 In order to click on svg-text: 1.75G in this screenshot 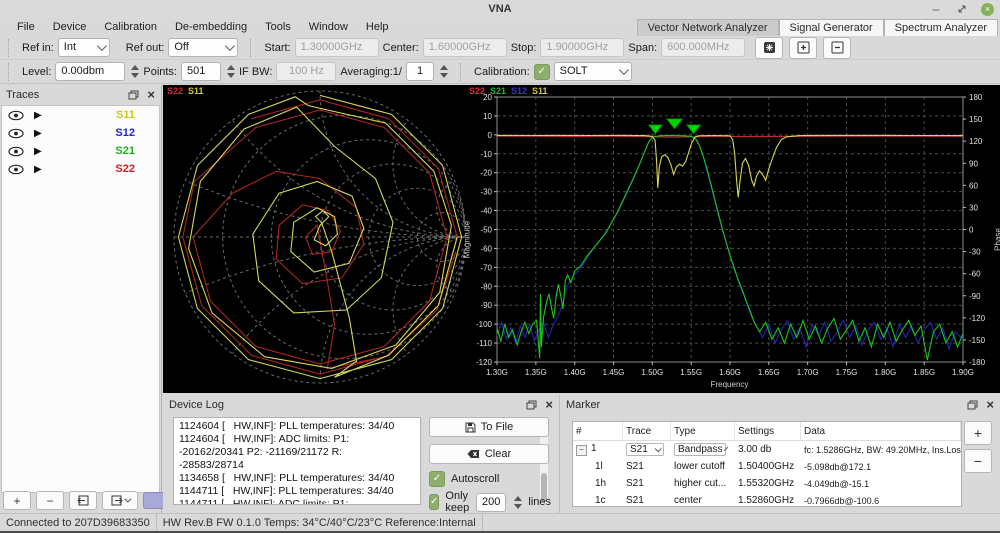, I will do `click(847, 372)`.